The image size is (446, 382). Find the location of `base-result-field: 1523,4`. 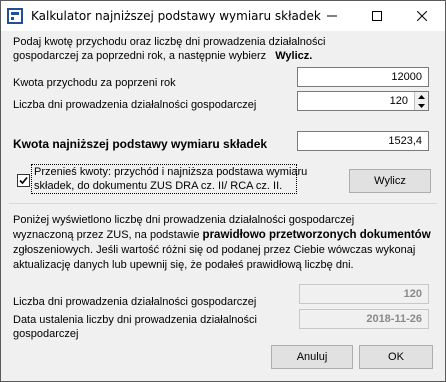

base-result-field: 1523,4 is located at coordinates (363, 141).